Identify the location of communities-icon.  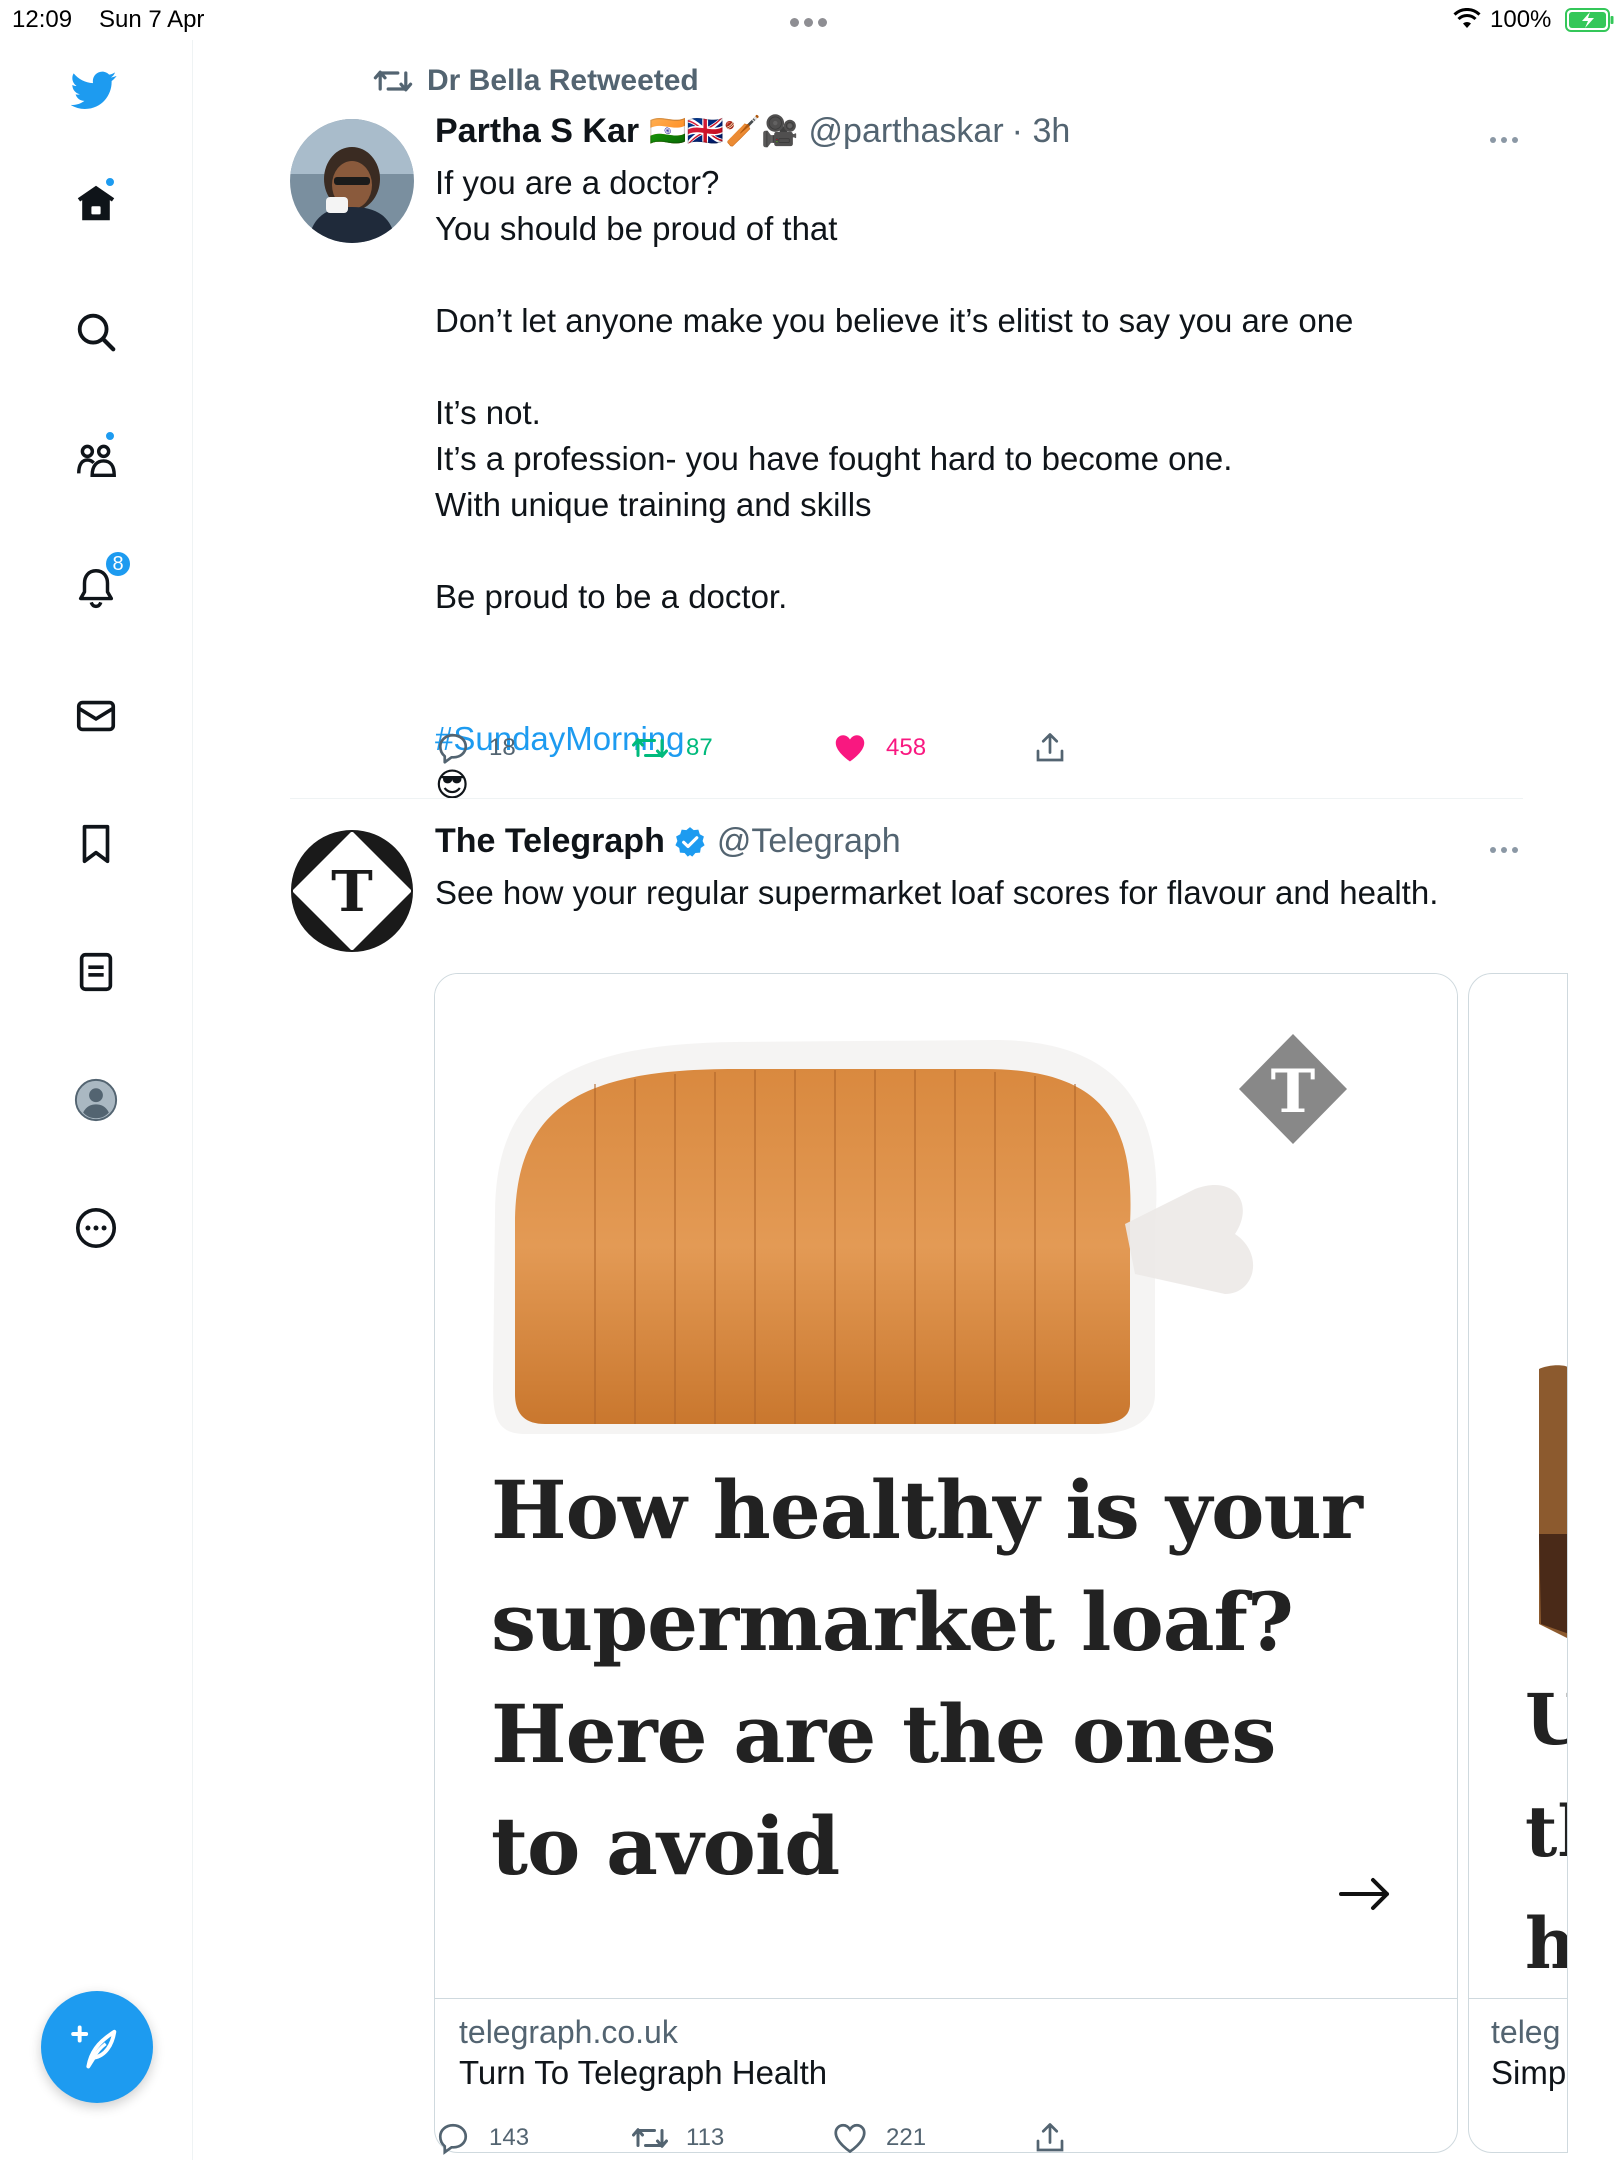
(96, 458).